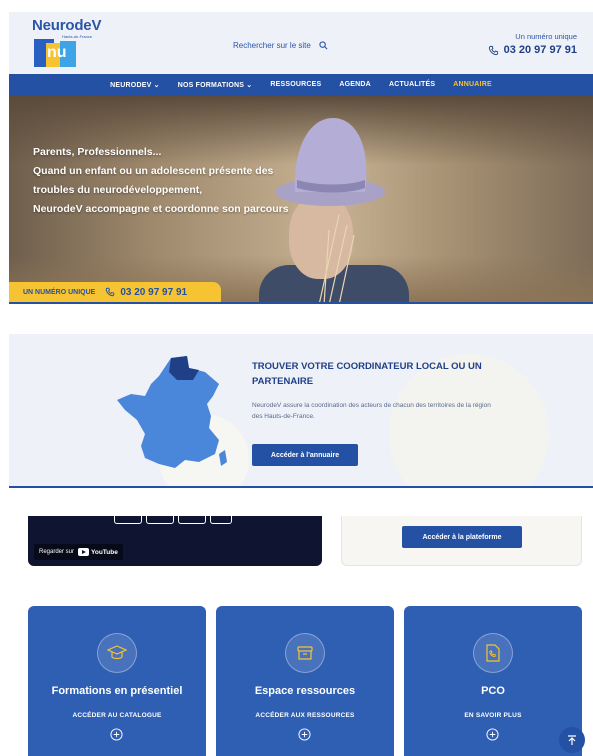  I want to click on hero-phone-number: 03 20 97 97 91, so click(154, 292).